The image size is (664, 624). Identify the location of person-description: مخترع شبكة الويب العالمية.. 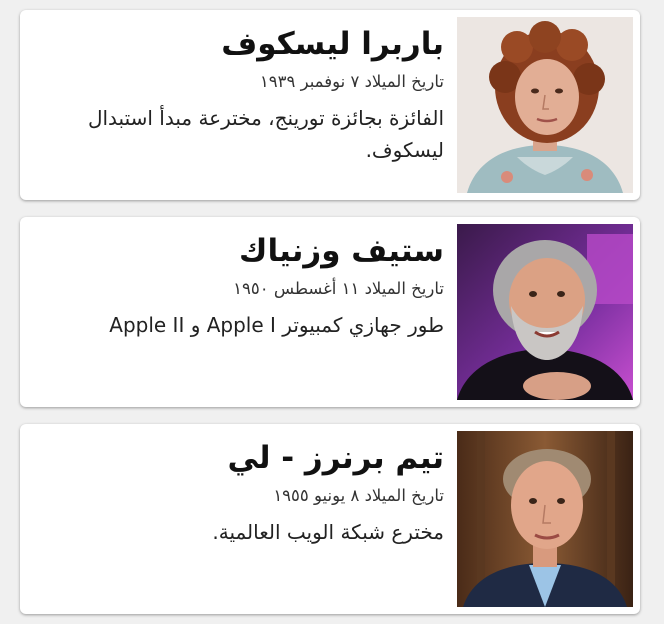
(328, 532).